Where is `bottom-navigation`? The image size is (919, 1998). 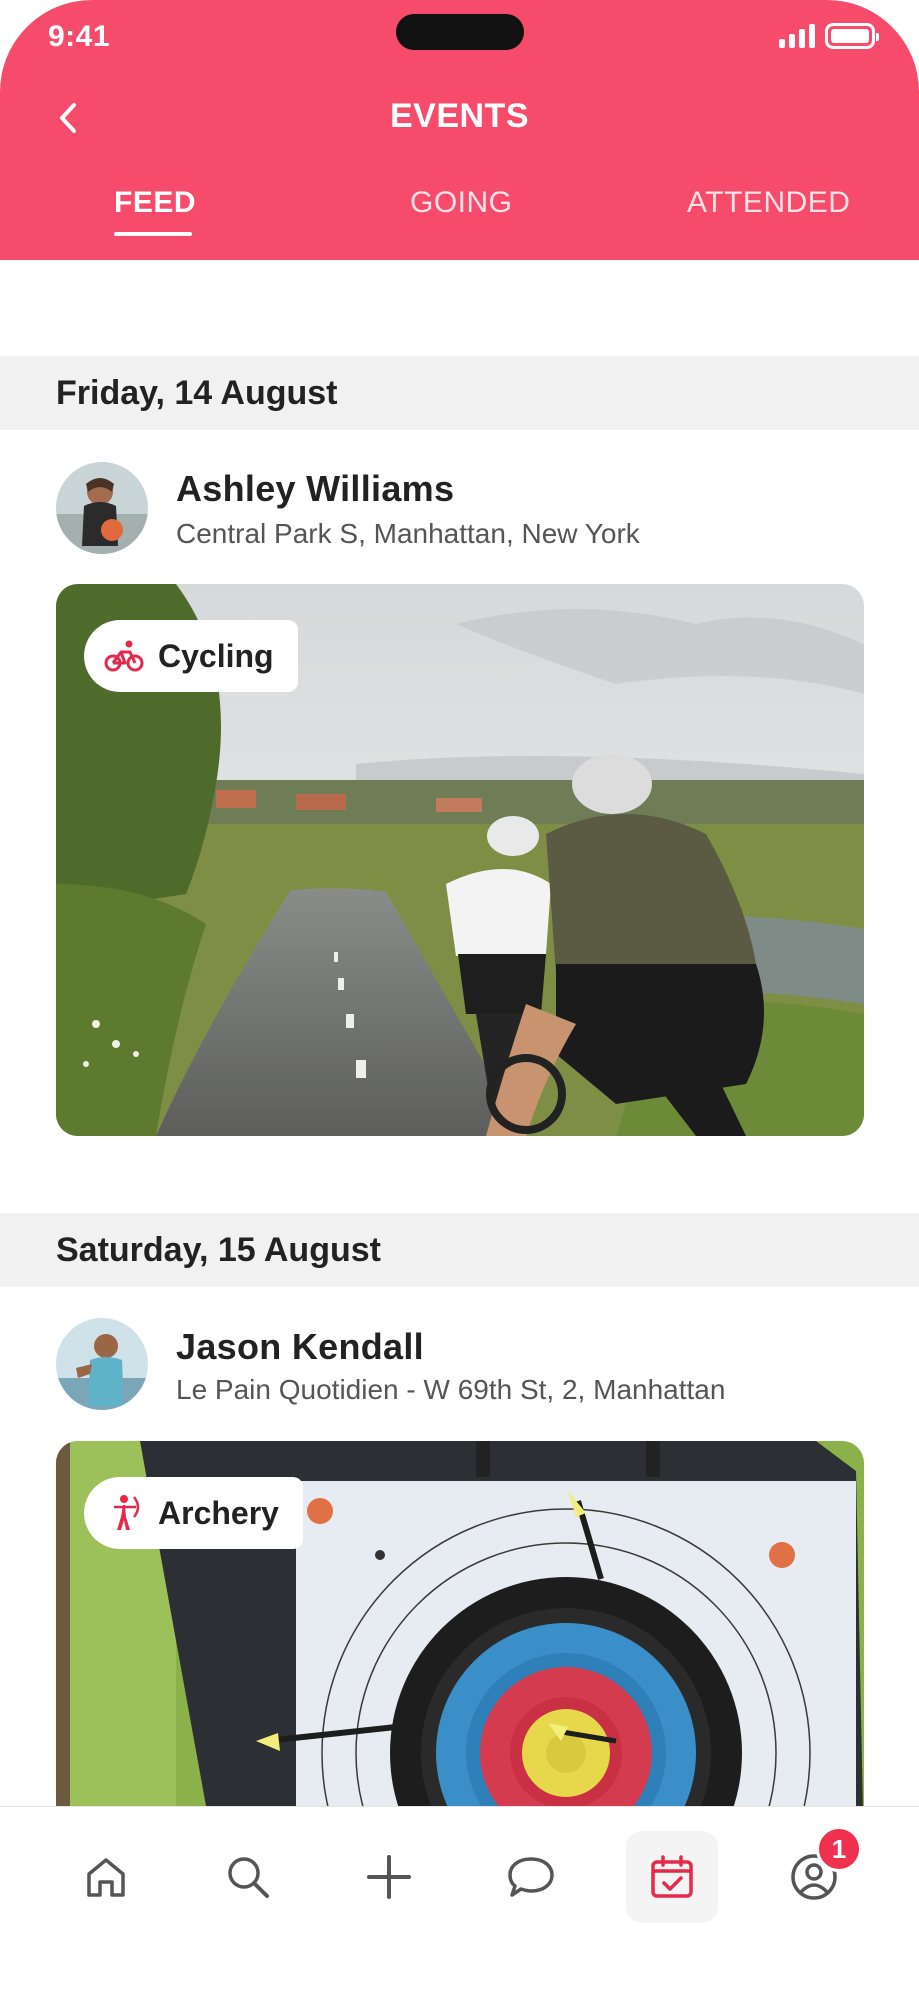
bottom-navigation is located at coordinates (459, 1902).